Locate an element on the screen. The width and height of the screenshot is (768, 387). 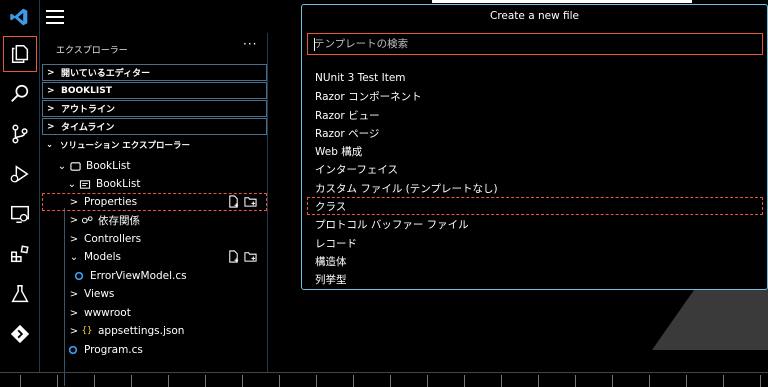
tree-item-label: Models is located at coordinates (102, 257).